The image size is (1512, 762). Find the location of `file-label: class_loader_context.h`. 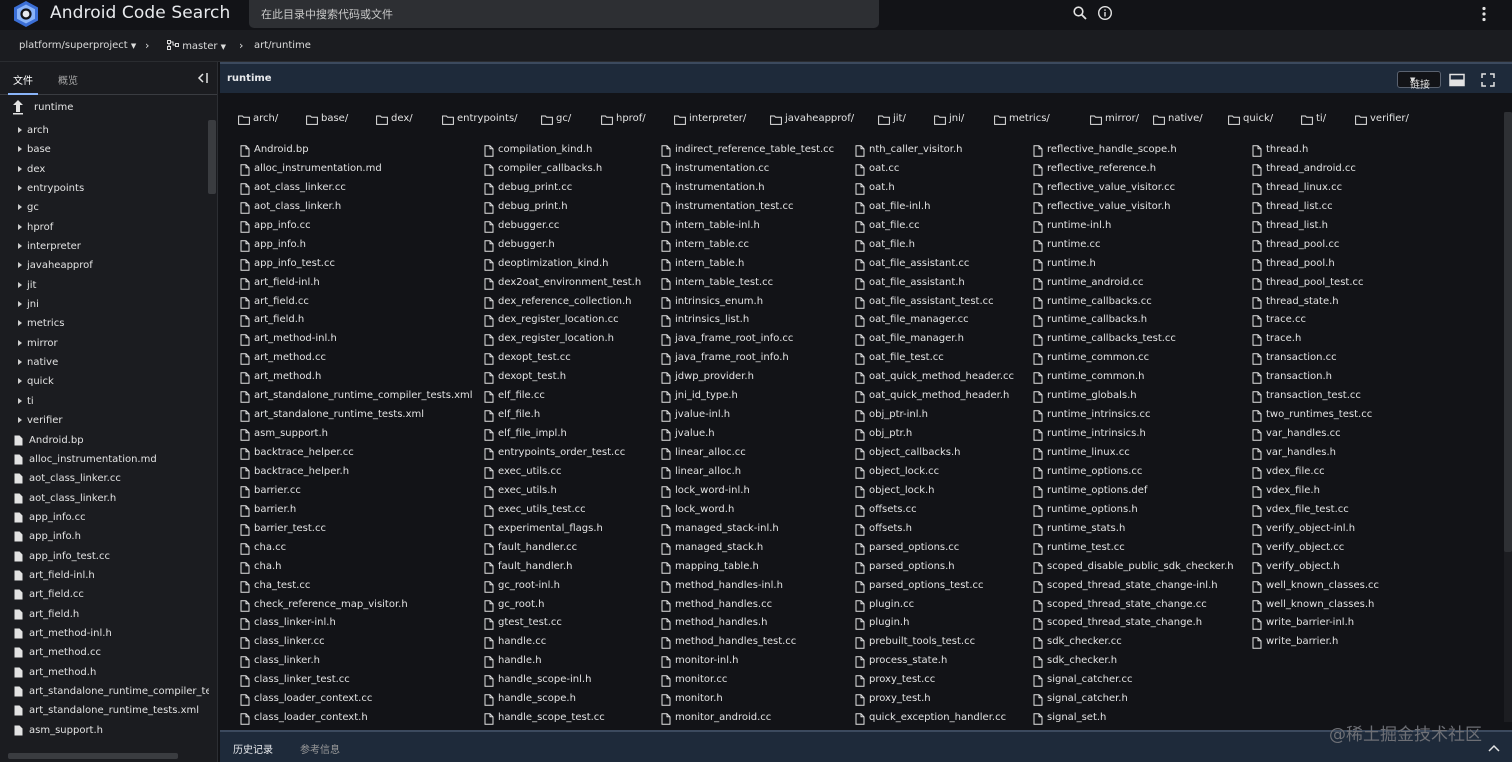

file-label: class_loader_context.h is located at coordinates (311, 718).